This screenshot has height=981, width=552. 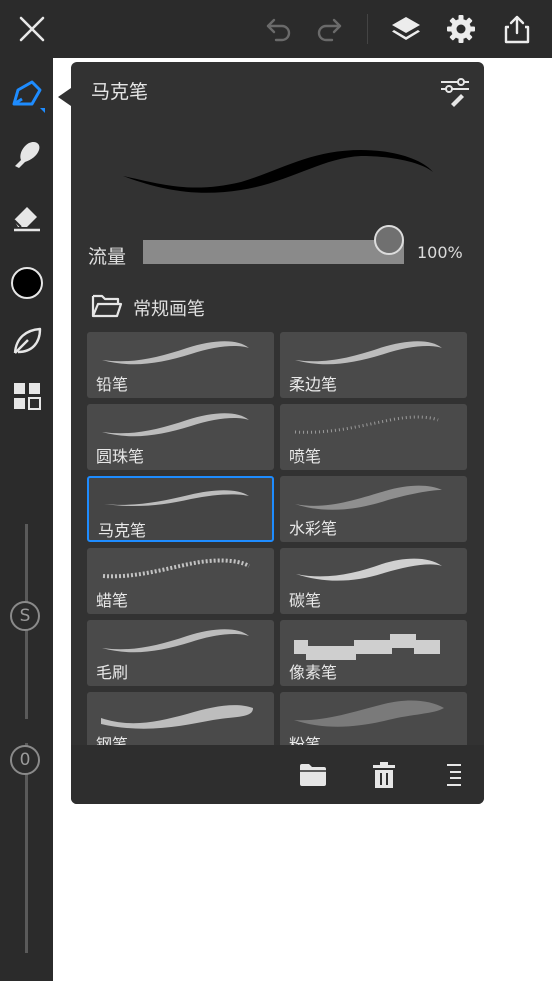 I want to click on brush-tile: 马克笔, so click(x=180, y=509).